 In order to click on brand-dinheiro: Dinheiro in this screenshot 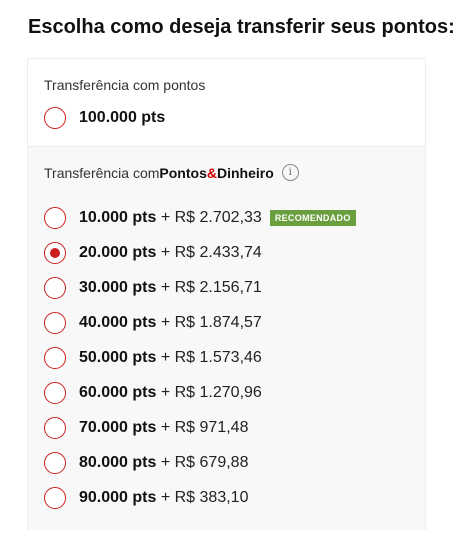, I will do `click(245, 172)`.